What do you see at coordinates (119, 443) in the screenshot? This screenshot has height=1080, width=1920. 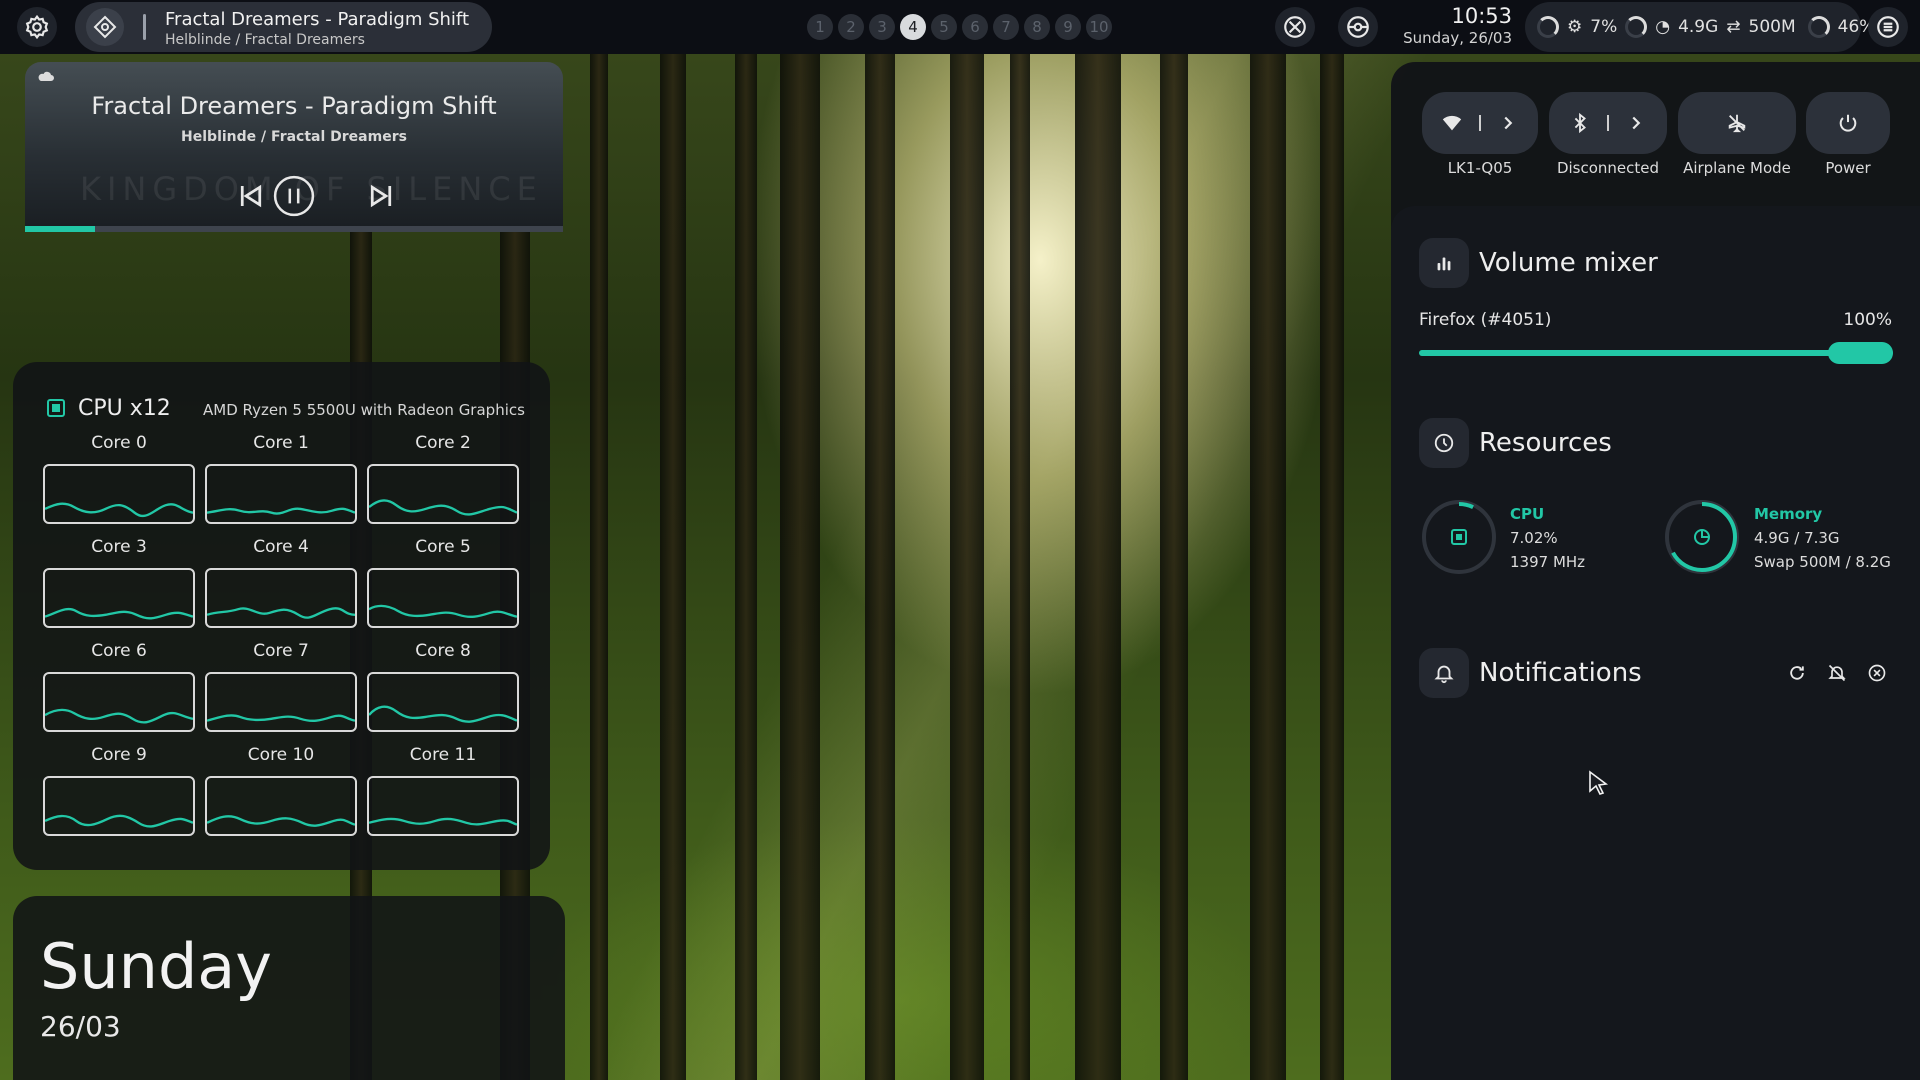 I see `core-label: Core 0` at bounding box center [119, 443].